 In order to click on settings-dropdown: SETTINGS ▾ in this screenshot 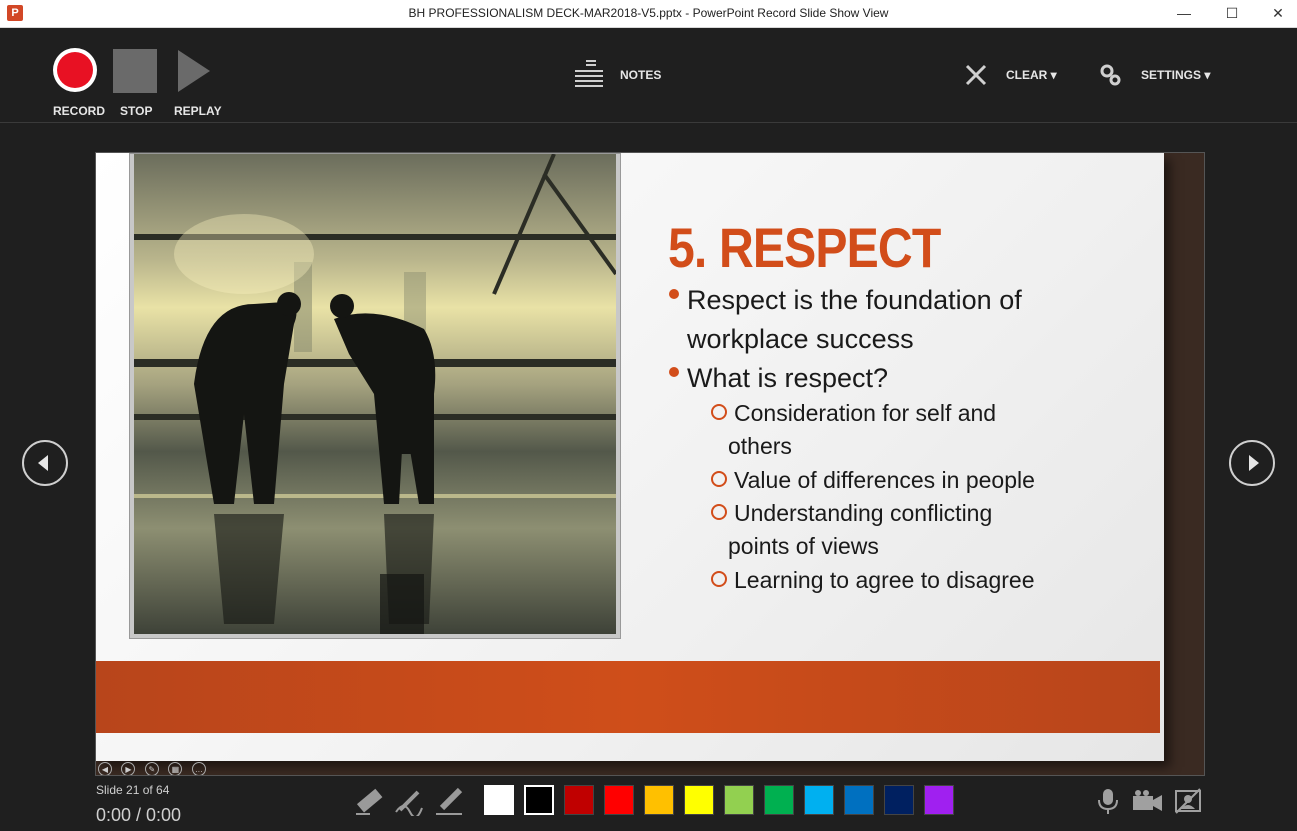, I will do `click(1175, 75)`.